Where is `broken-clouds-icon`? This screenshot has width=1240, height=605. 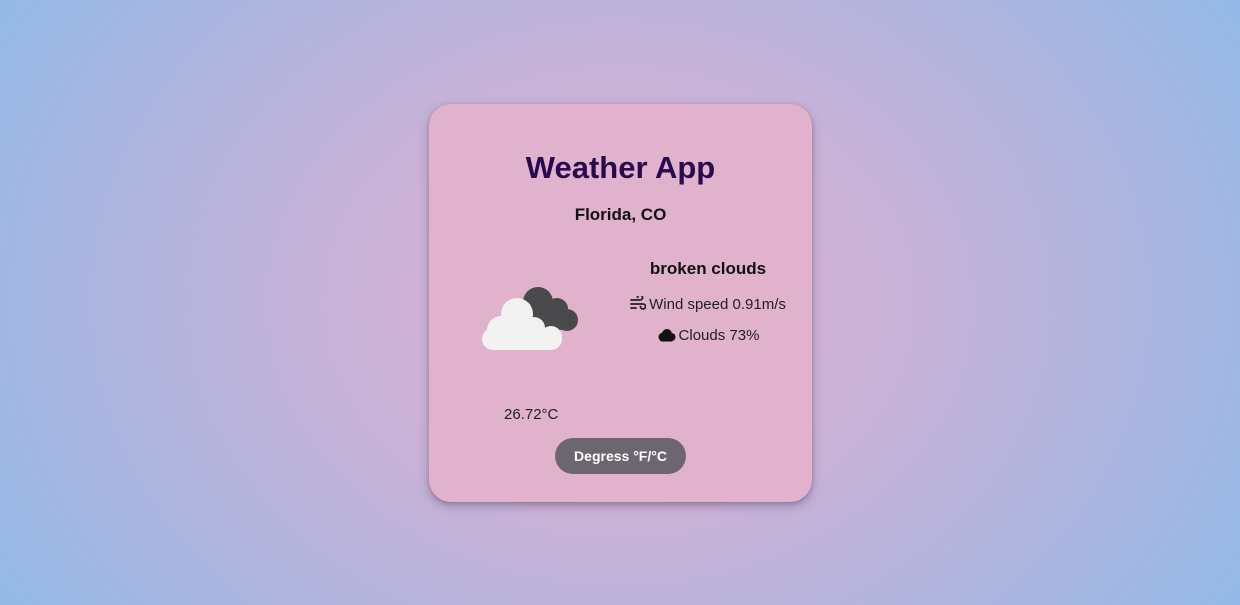 broken-clouds-icon is located at coordinates (530, 318).